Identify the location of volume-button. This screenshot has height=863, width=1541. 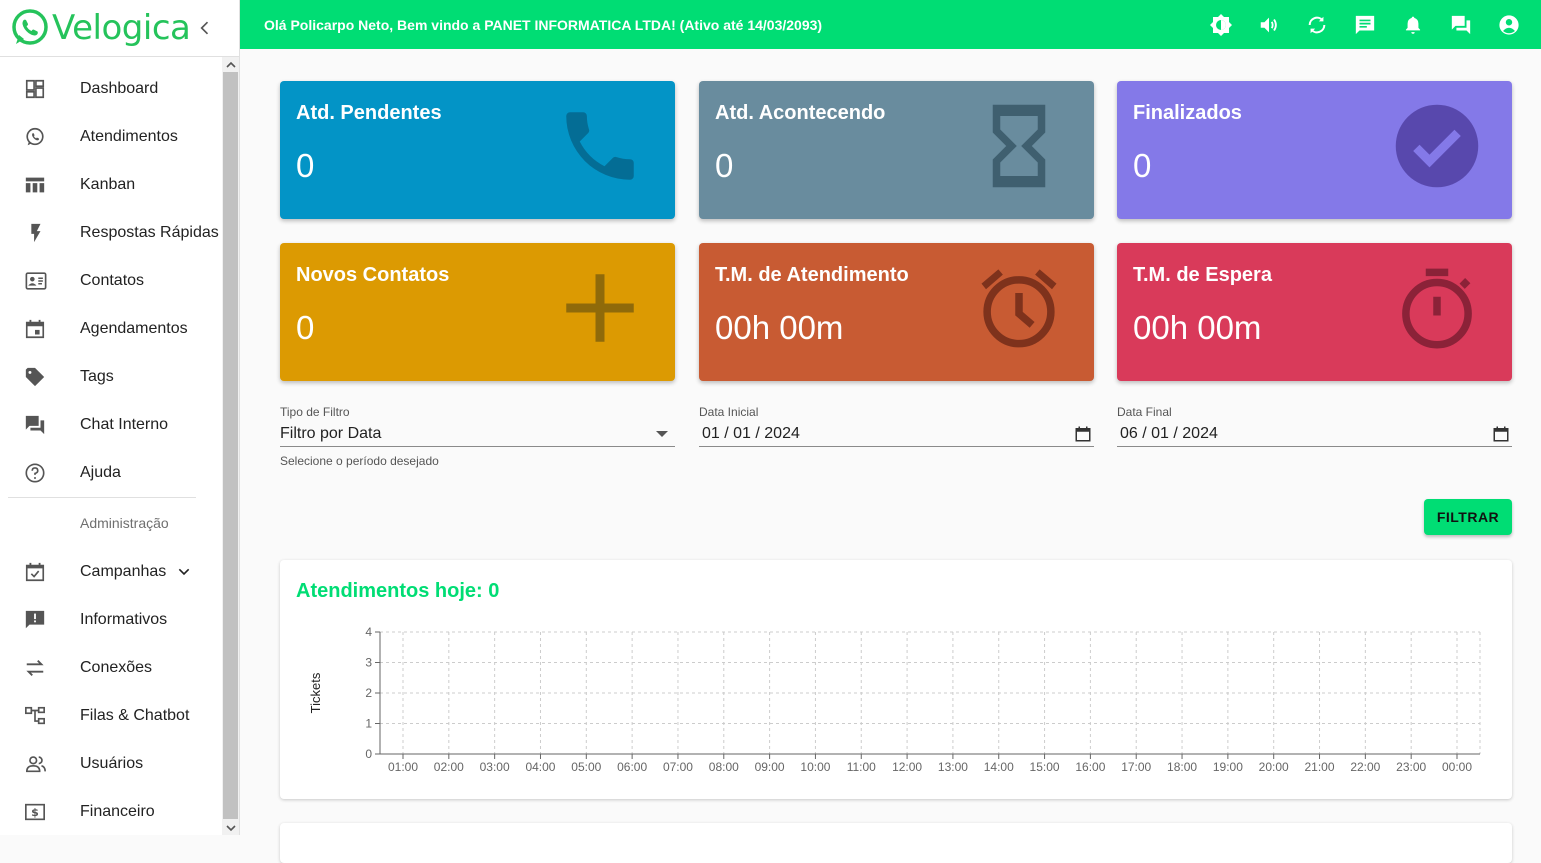
(1269, 25).